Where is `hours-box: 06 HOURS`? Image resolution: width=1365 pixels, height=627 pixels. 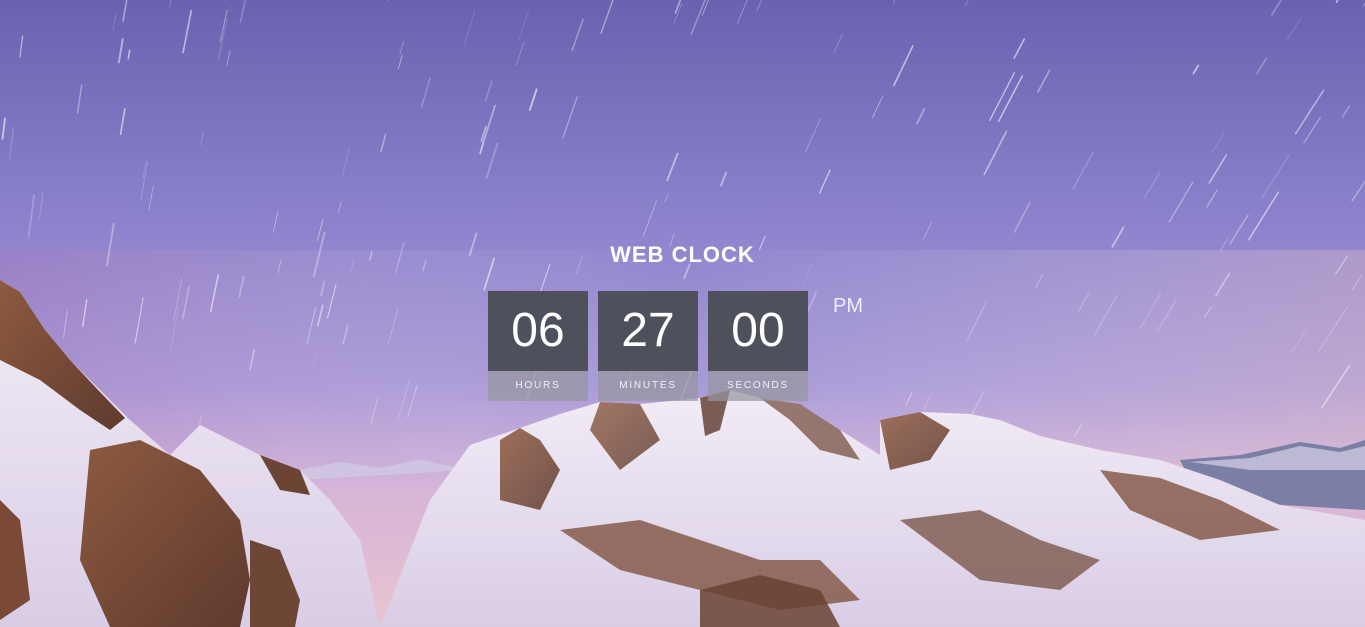 hours-box: 06 HOURS is located at coordinates (538, 346).